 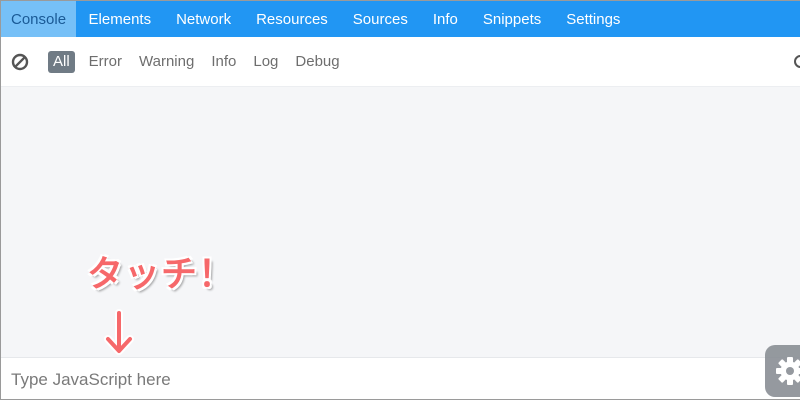 What do you see at coordinates (161, 274) in the screenshot?
I see `touch-annotation: タッチ！` at bounding box center [161, 274].